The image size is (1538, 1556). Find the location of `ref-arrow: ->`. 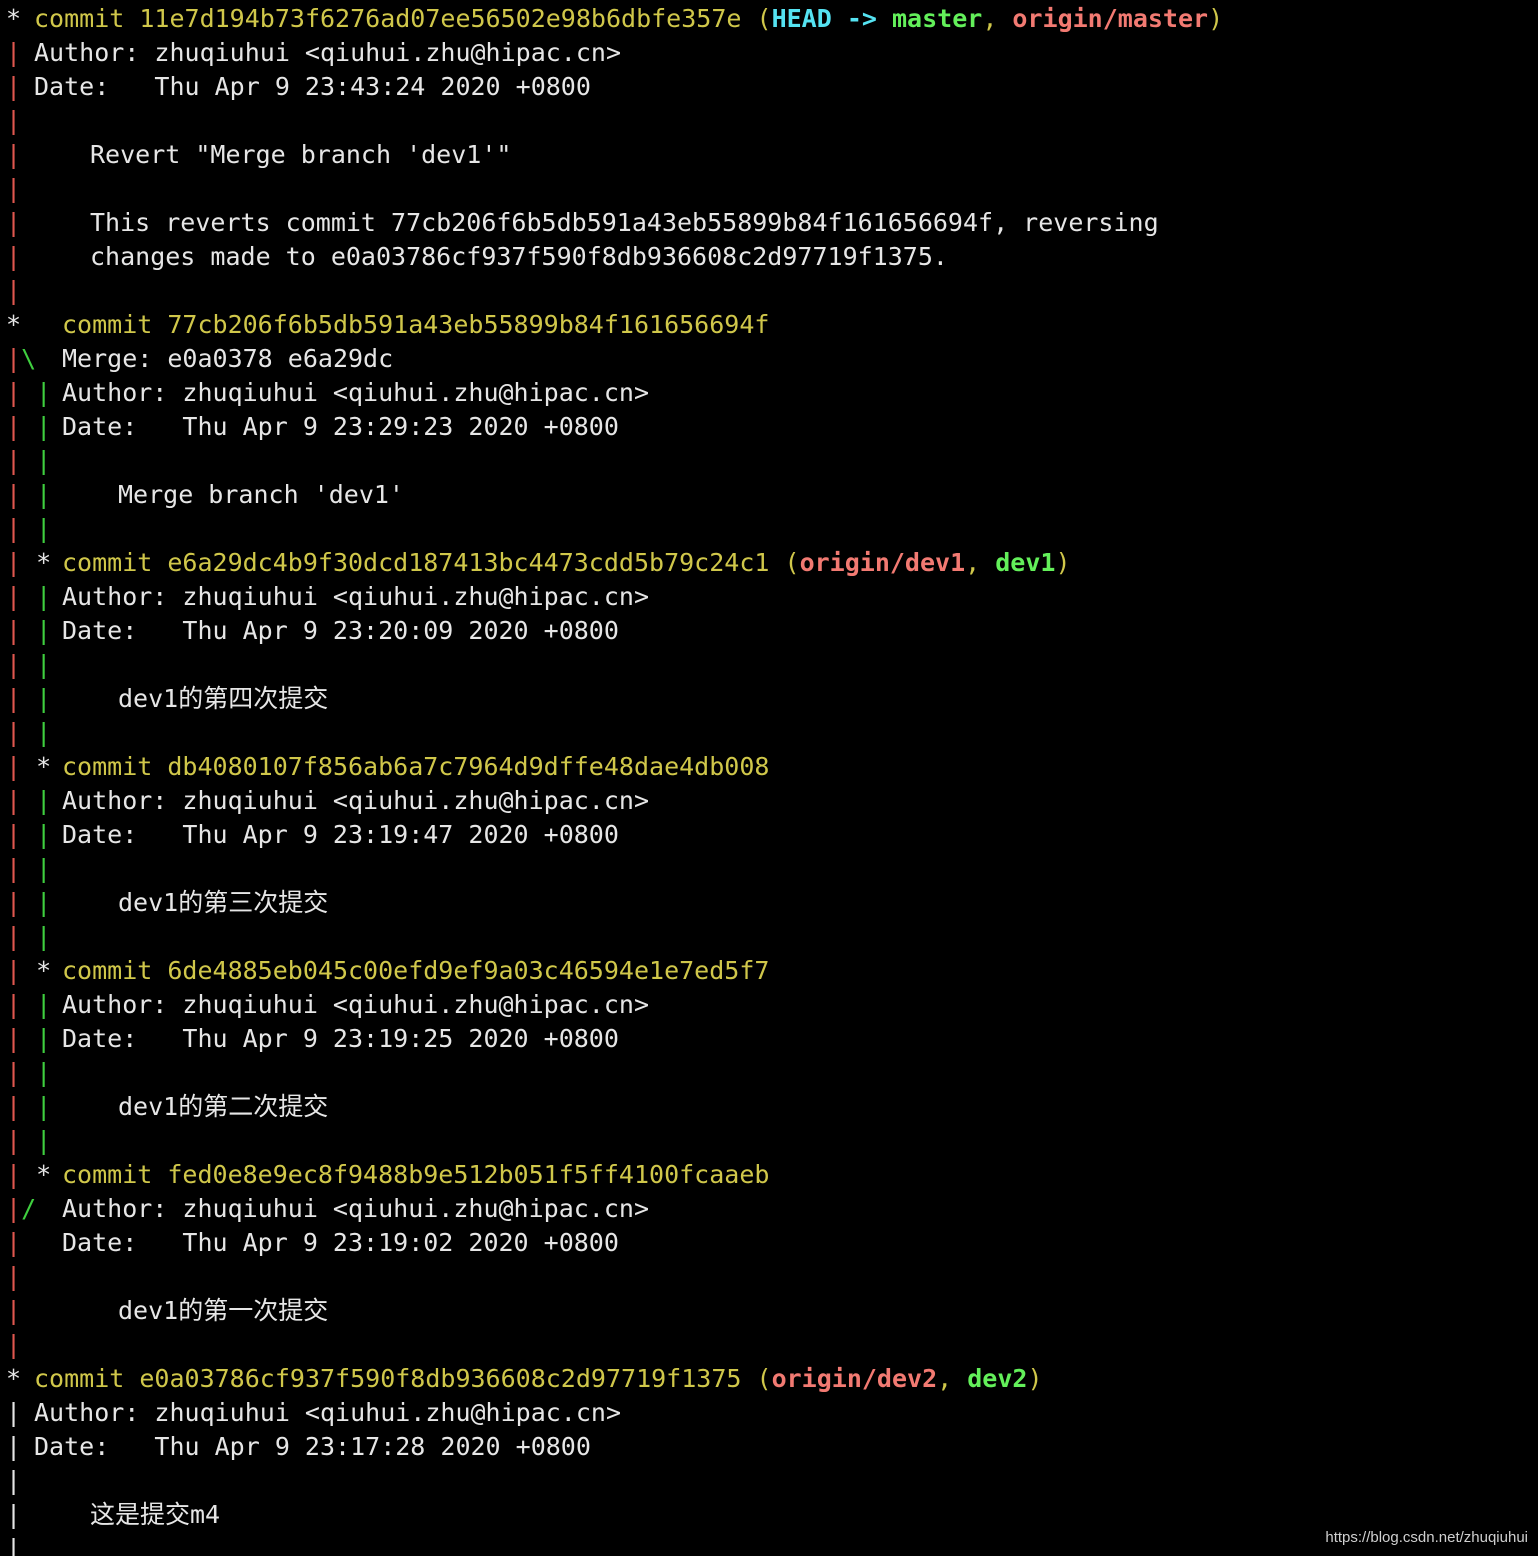

ref-arrow: -> is located at coordinates (861, 18).